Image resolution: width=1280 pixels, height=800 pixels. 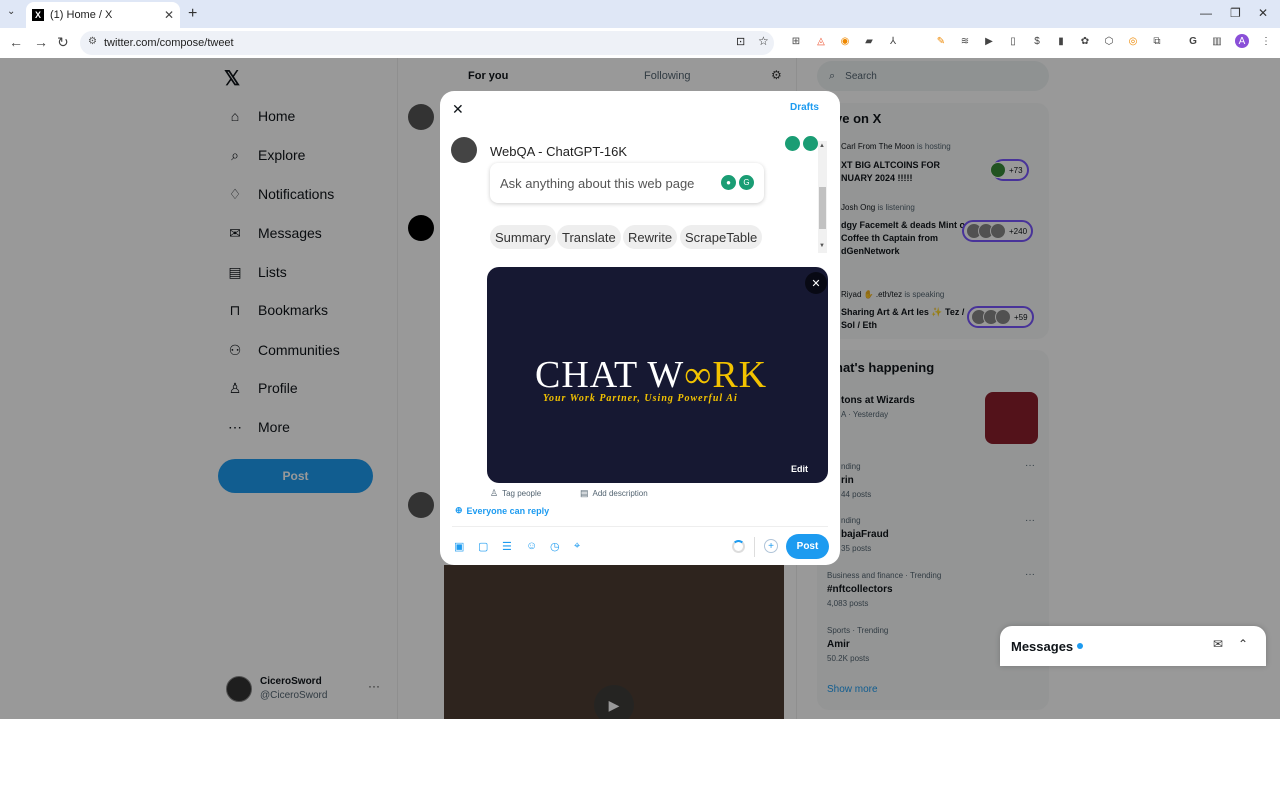 What do you see at coordinates (1218, 644) in the screenshot?
I see `new-message-icon: ✉` at bounding box center [1218, 644].